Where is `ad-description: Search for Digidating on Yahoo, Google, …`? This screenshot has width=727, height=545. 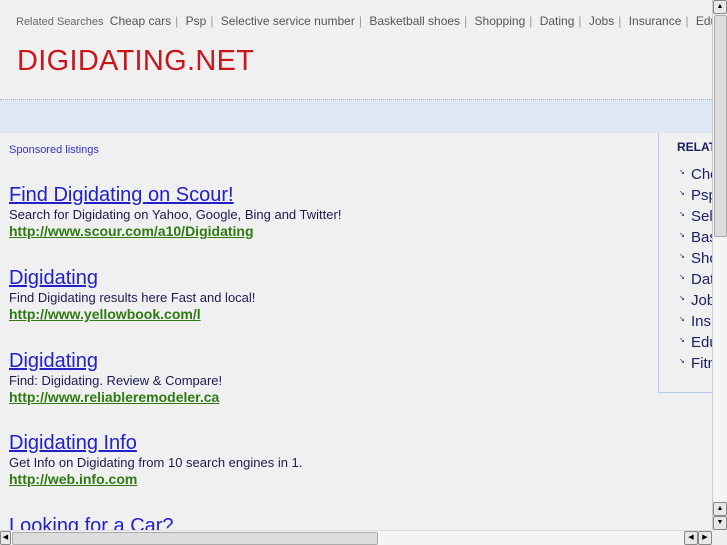 ad-description: Search for Digidating on Yahoo, Google, … is located at coordinates (175, 214).